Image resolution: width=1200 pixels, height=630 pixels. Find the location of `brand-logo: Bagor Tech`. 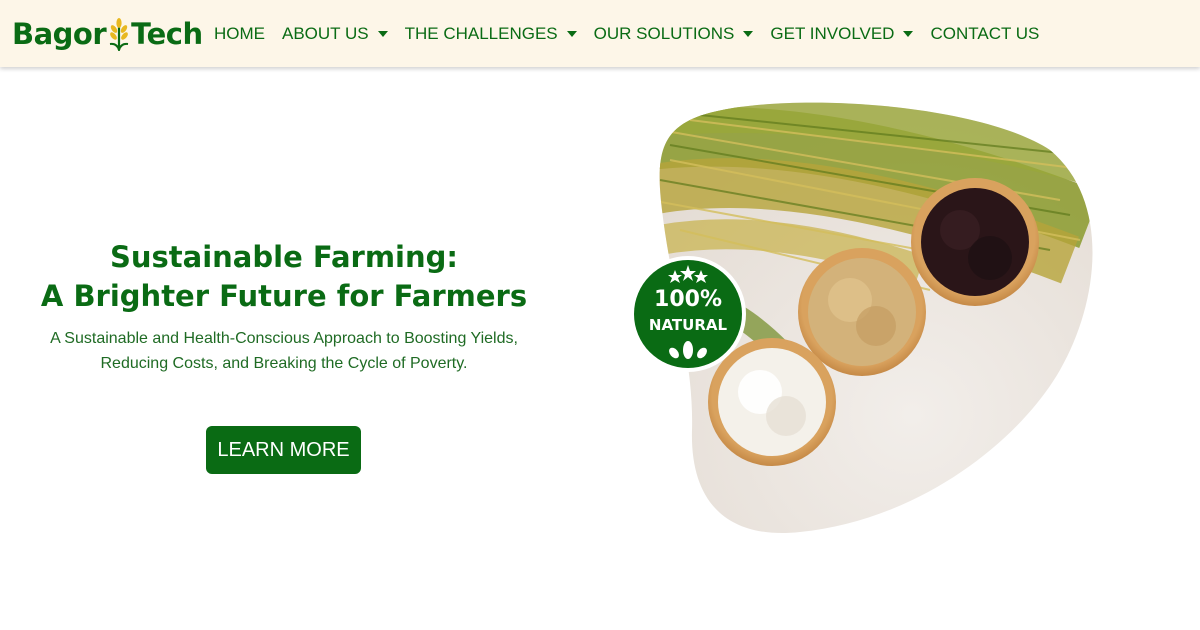

brand-logo: Bagor Tech is located at coordinates (107, 34).